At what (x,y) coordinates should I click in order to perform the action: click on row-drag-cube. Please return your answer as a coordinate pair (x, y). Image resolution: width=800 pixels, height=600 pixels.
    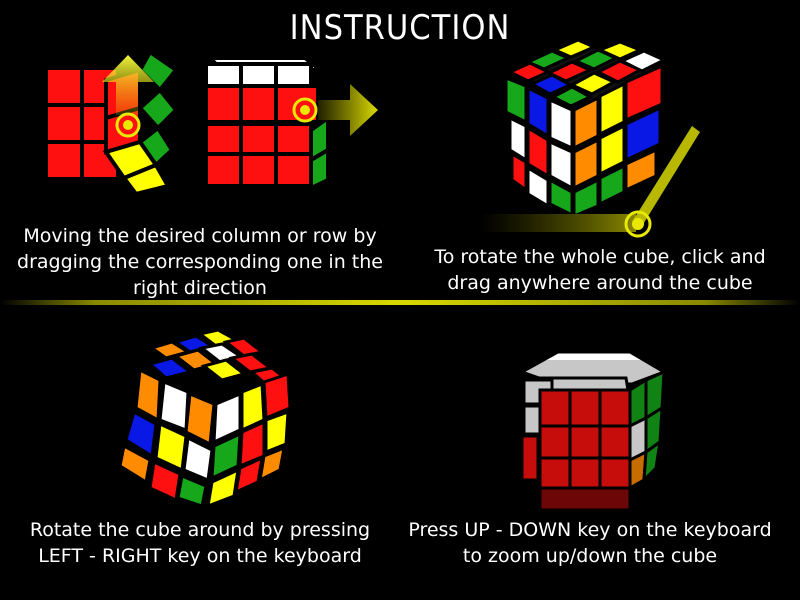
    Looking at the image, I should click on (291, 124).